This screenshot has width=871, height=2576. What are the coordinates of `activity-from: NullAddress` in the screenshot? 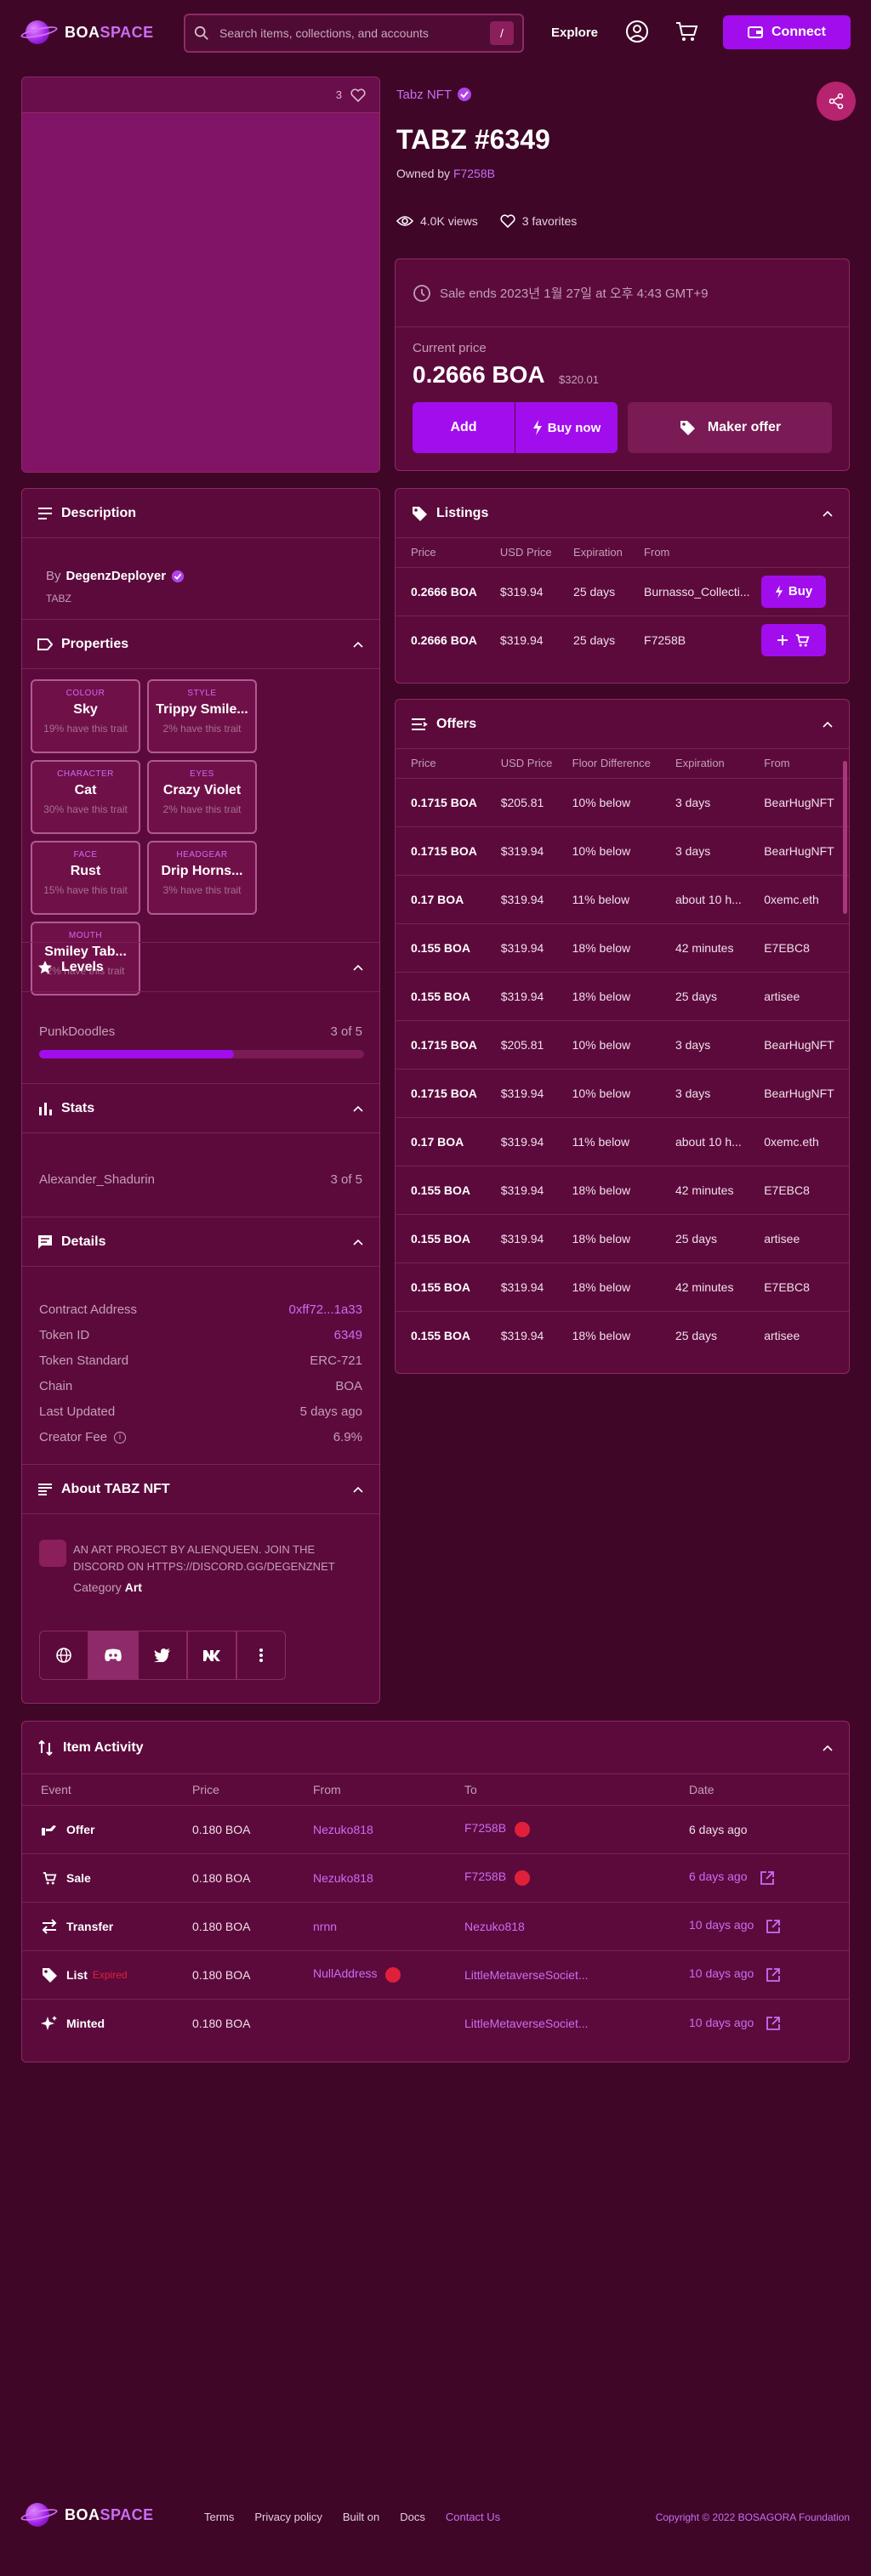 It's located at (345, 1973).